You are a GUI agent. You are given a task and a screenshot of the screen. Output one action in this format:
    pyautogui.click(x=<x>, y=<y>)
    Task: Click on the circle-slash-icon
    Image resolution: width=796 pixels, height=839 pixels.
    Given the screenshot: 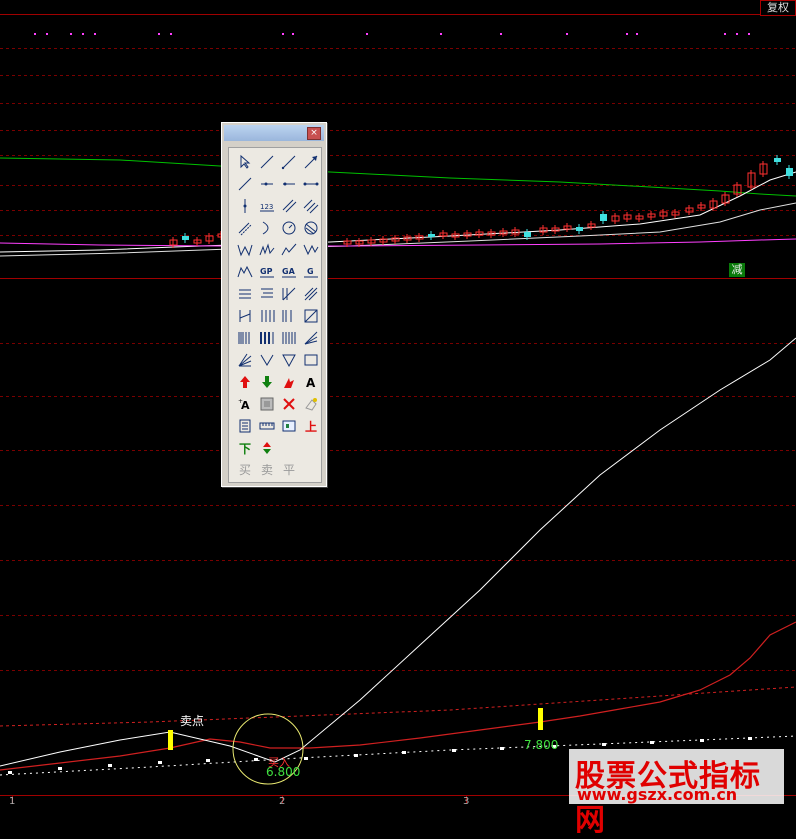 What is the action you would take?
    pyautogui.click(x=311, y=228)
    